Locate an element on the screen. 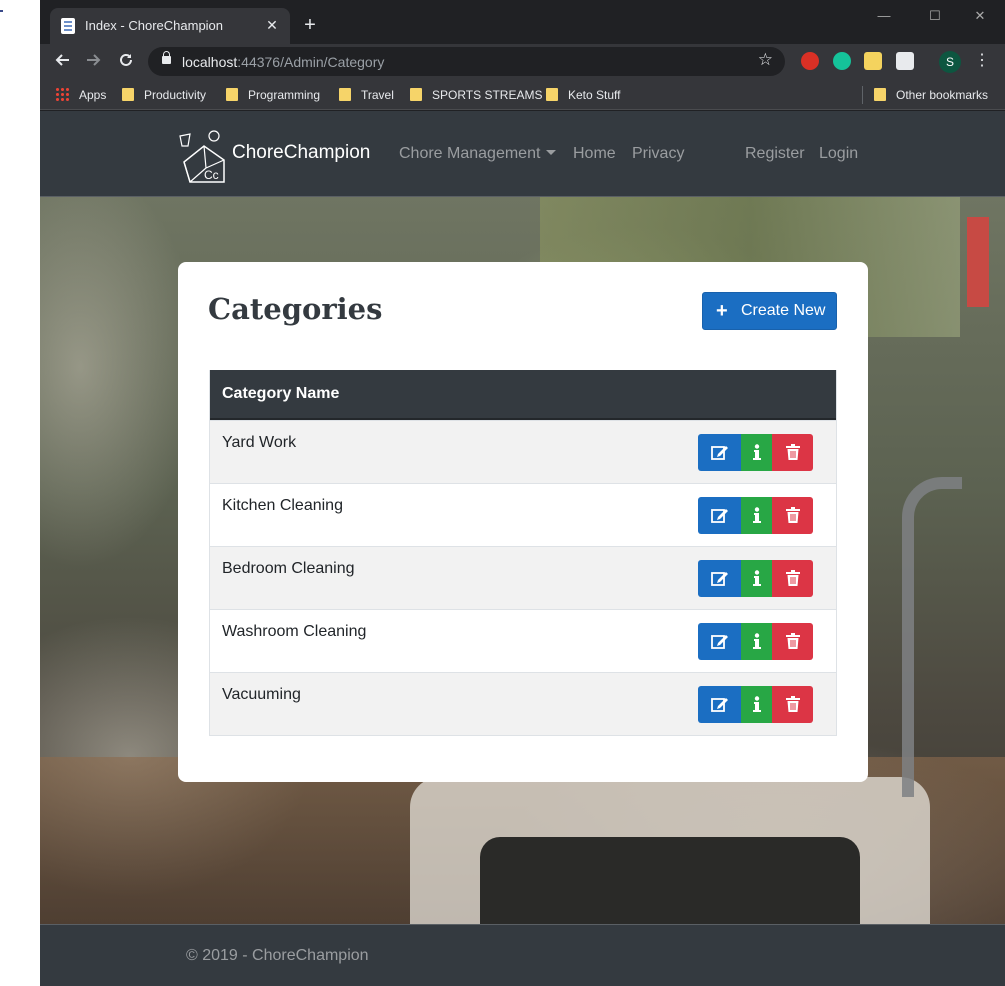  tab-close-icon: ✕ is located at coordinates (272, 25).